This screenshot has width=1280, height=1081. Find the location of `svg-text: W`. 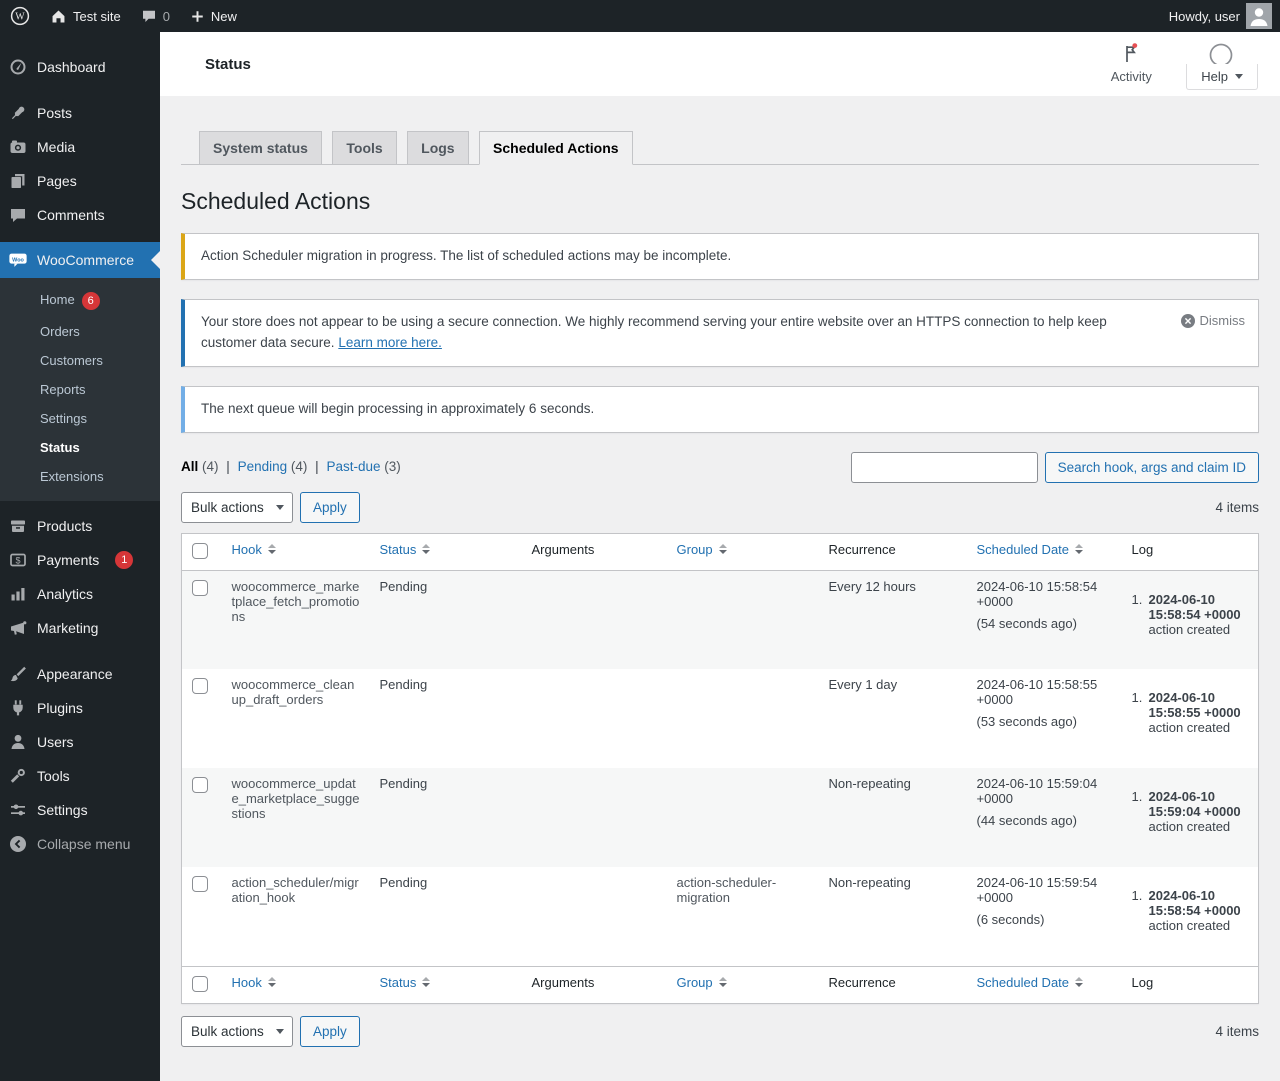

svg-text: W is located at coordinates (20, 17).